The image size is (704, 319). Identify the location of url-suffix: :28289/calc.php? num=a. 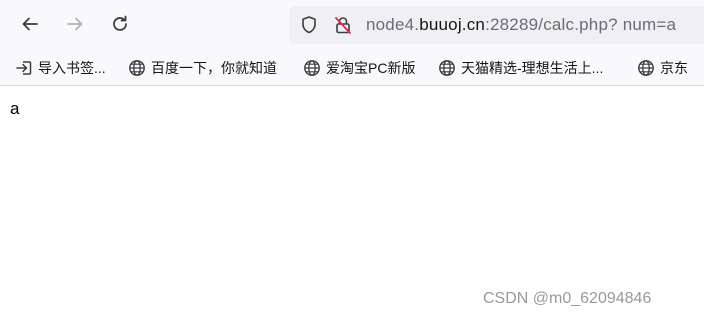
(581, 24).